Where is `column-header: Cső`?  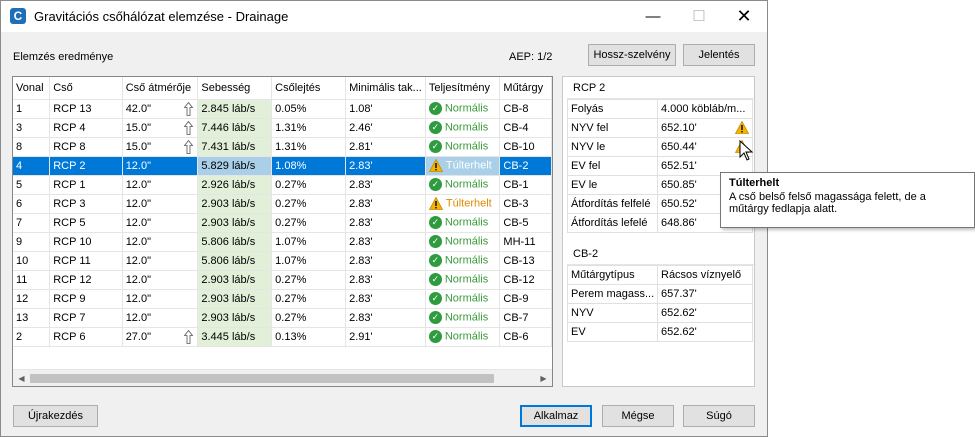 column-header: Cső is located at coordinates (86, 88).